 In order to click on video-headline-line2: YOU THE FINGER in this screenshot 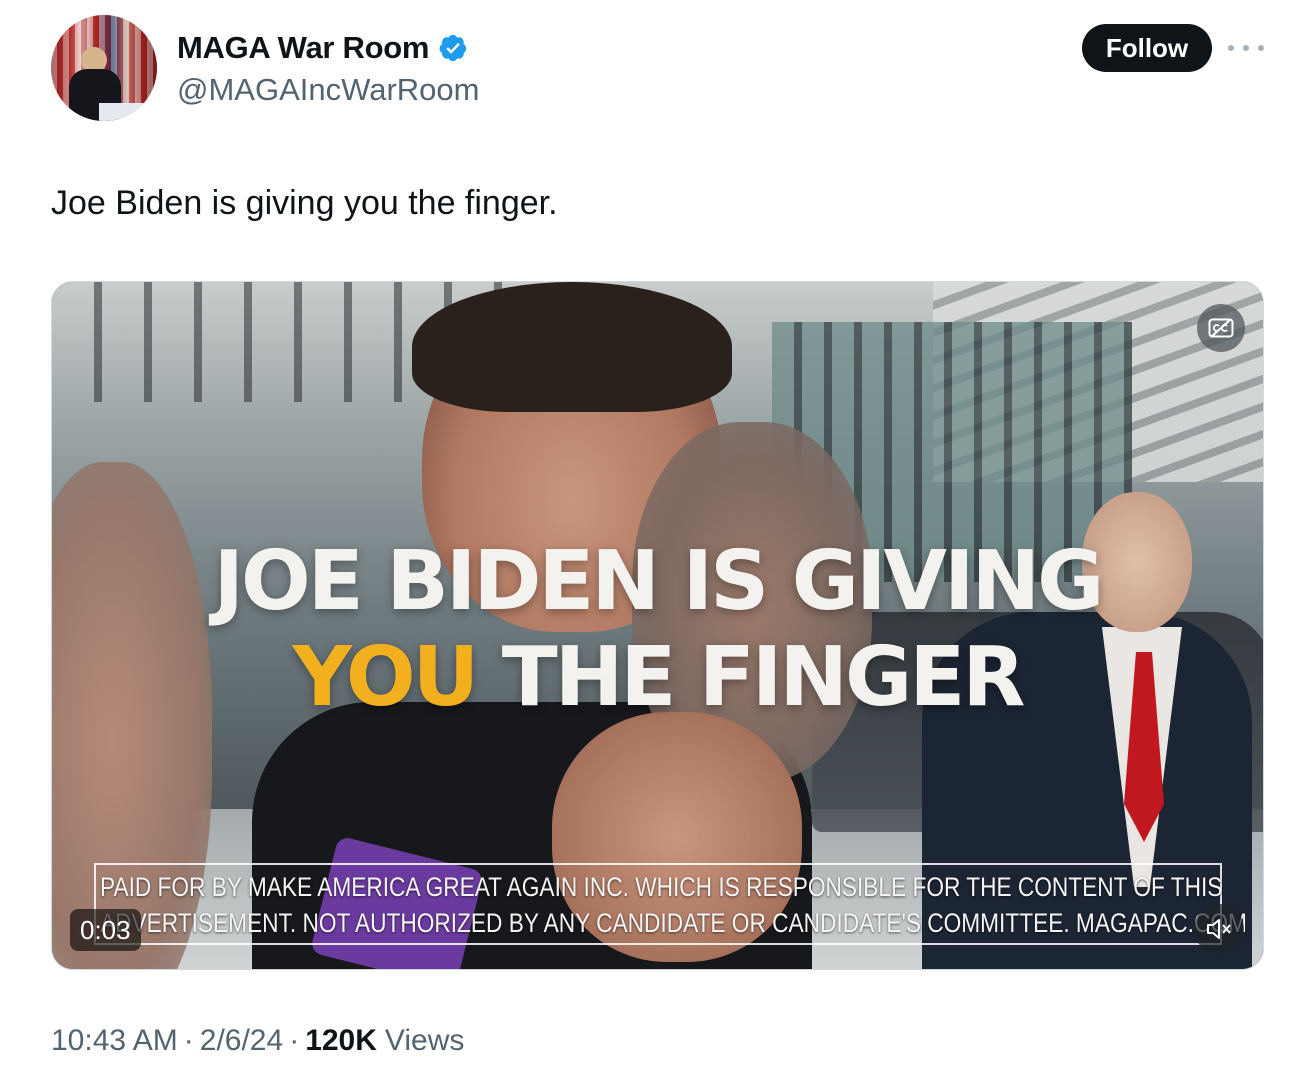, I will do `click(657, 678)`.